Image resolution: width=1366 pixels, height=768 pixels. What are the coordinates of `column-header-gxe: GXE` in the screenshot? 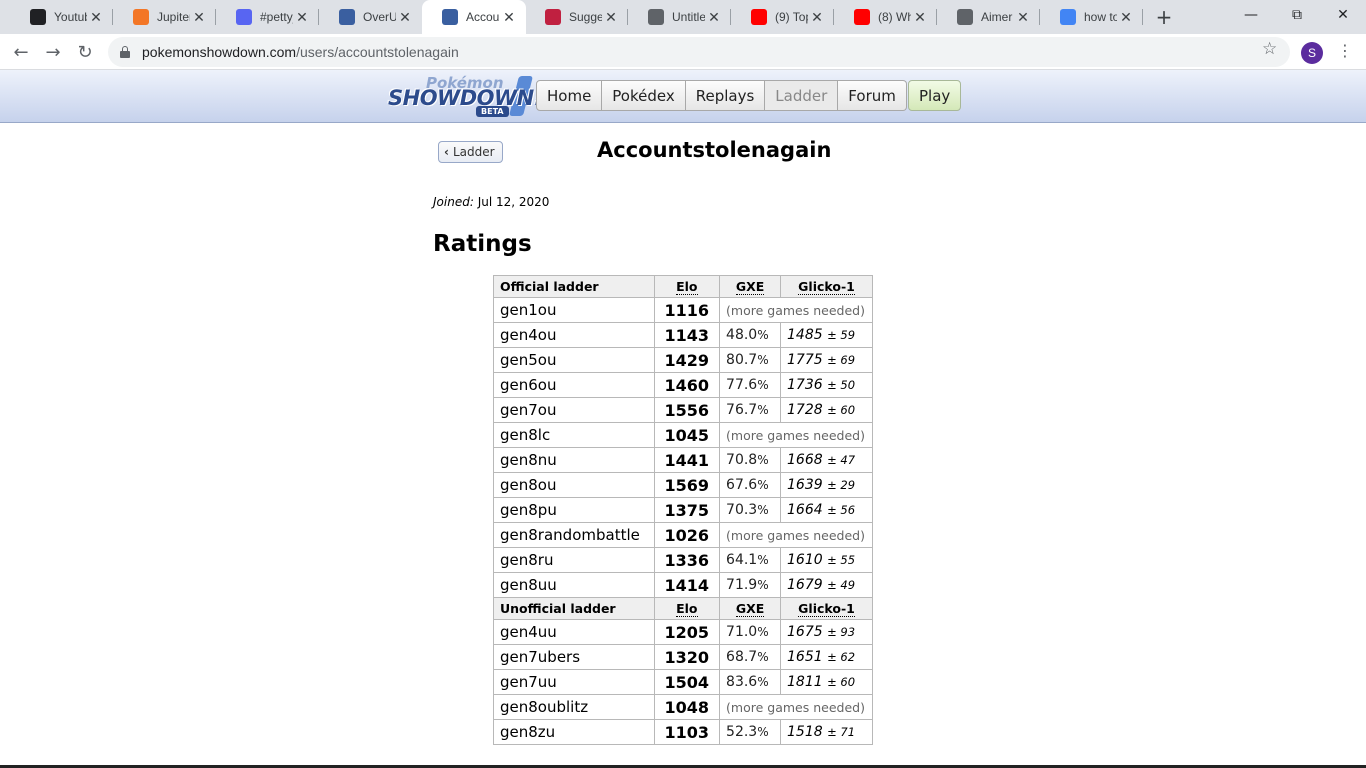 It's located at (750, 286).